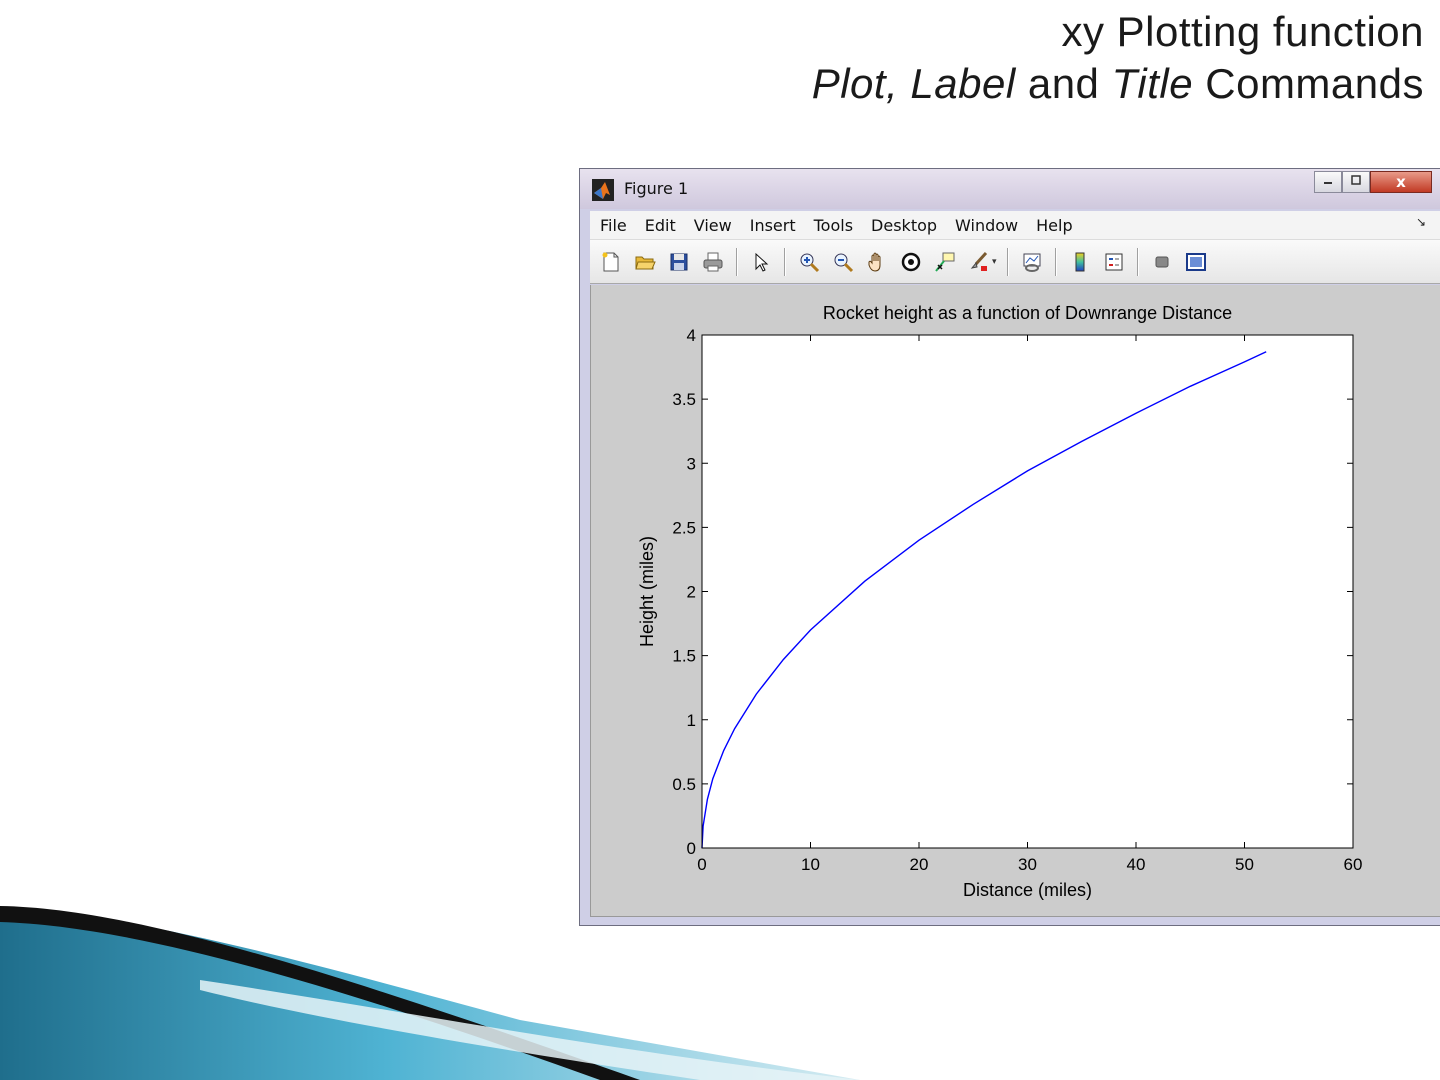 This screenshot has height=1080, width=1440. I want to click on y-tick-label: 3.5, so click(684, 399).